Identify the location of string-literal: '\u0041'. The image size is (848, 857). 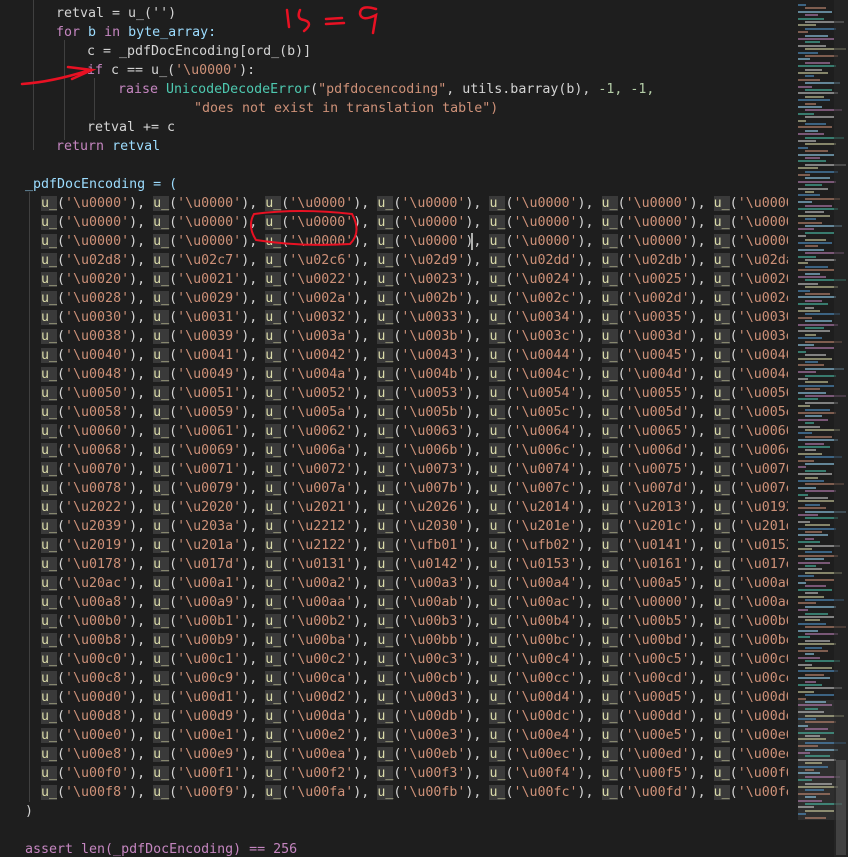
(209, 355).